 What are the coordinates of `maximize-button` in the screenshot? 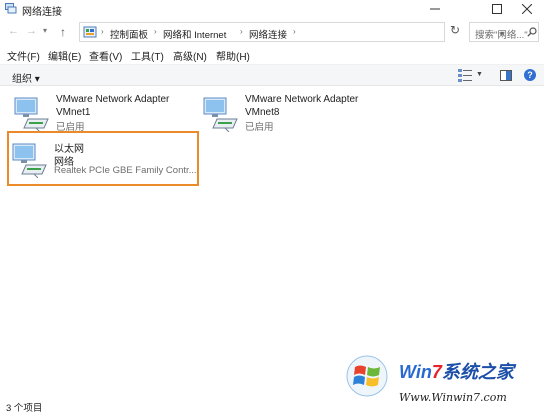 It's located at (497, 9).